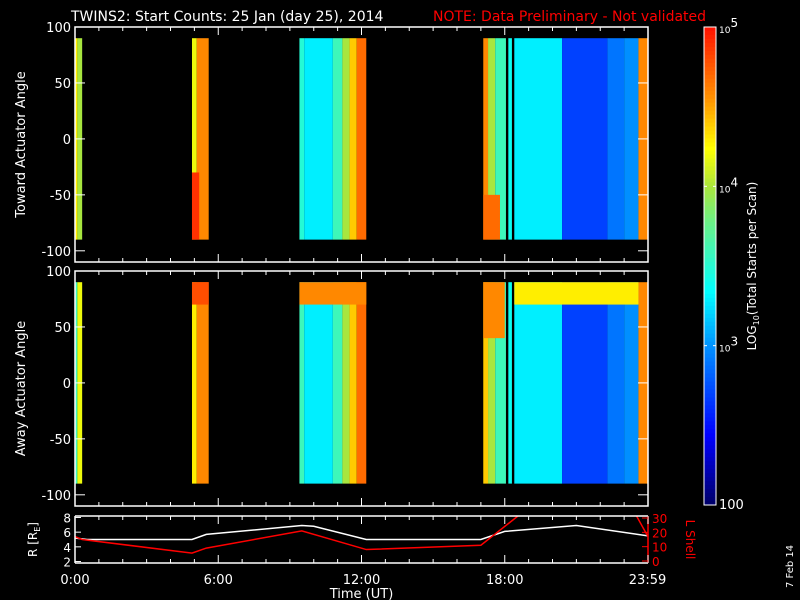  I want to click on colorbar-label-main: LOG, so click(752, 337).